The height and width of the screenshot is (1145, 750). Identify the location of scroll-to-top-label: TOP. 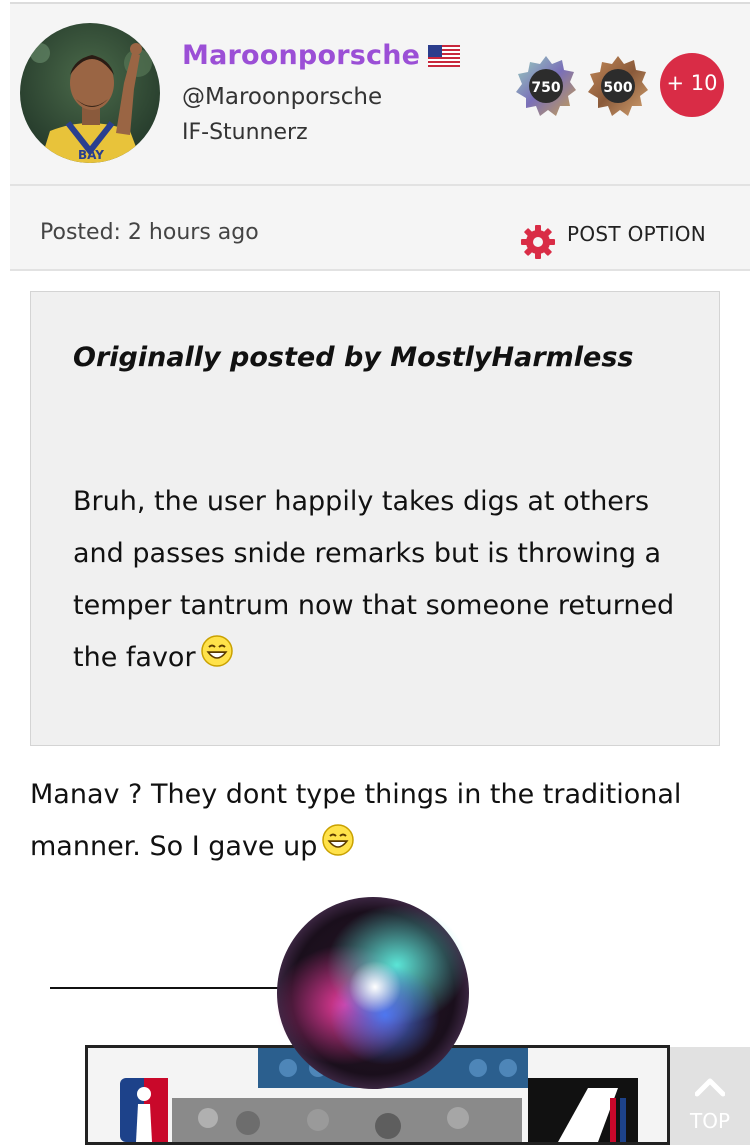
(710, 1121).